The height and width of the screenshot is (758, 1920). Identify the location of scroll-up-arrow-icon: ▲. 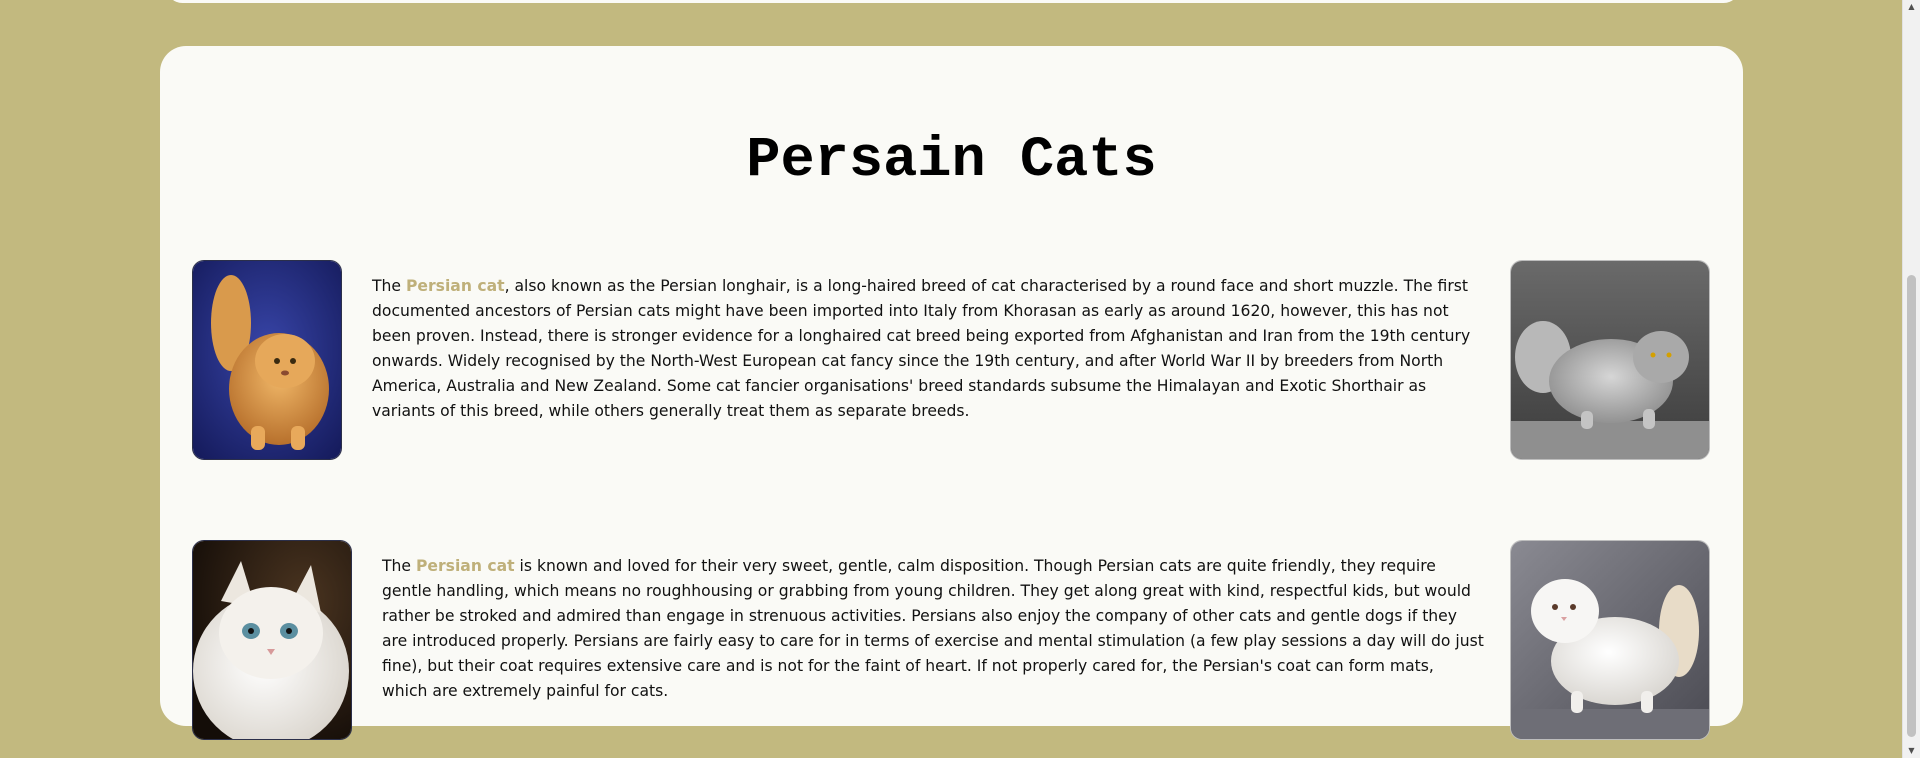
(1911, 7).